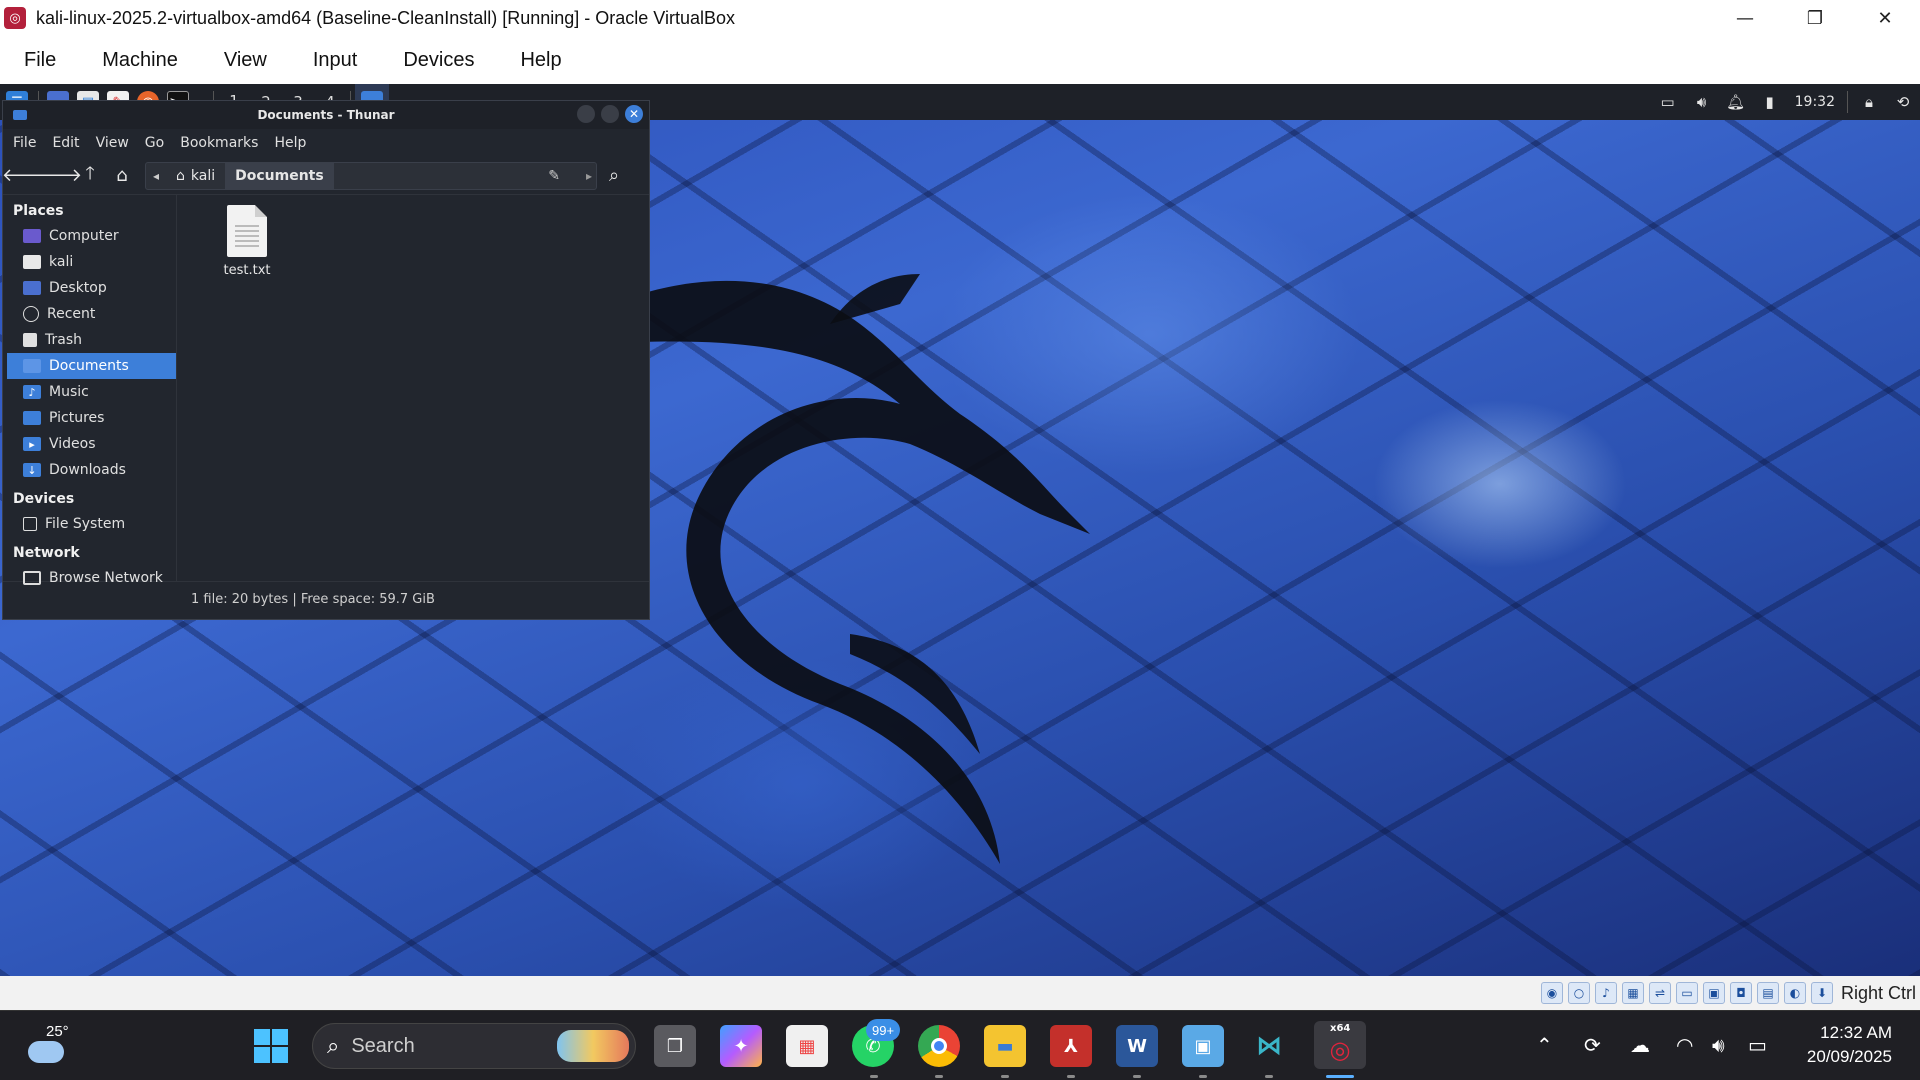 The image size is (1920, 1080). I want to click on acrobat-icon: ⅄, so click(1071, 1046).